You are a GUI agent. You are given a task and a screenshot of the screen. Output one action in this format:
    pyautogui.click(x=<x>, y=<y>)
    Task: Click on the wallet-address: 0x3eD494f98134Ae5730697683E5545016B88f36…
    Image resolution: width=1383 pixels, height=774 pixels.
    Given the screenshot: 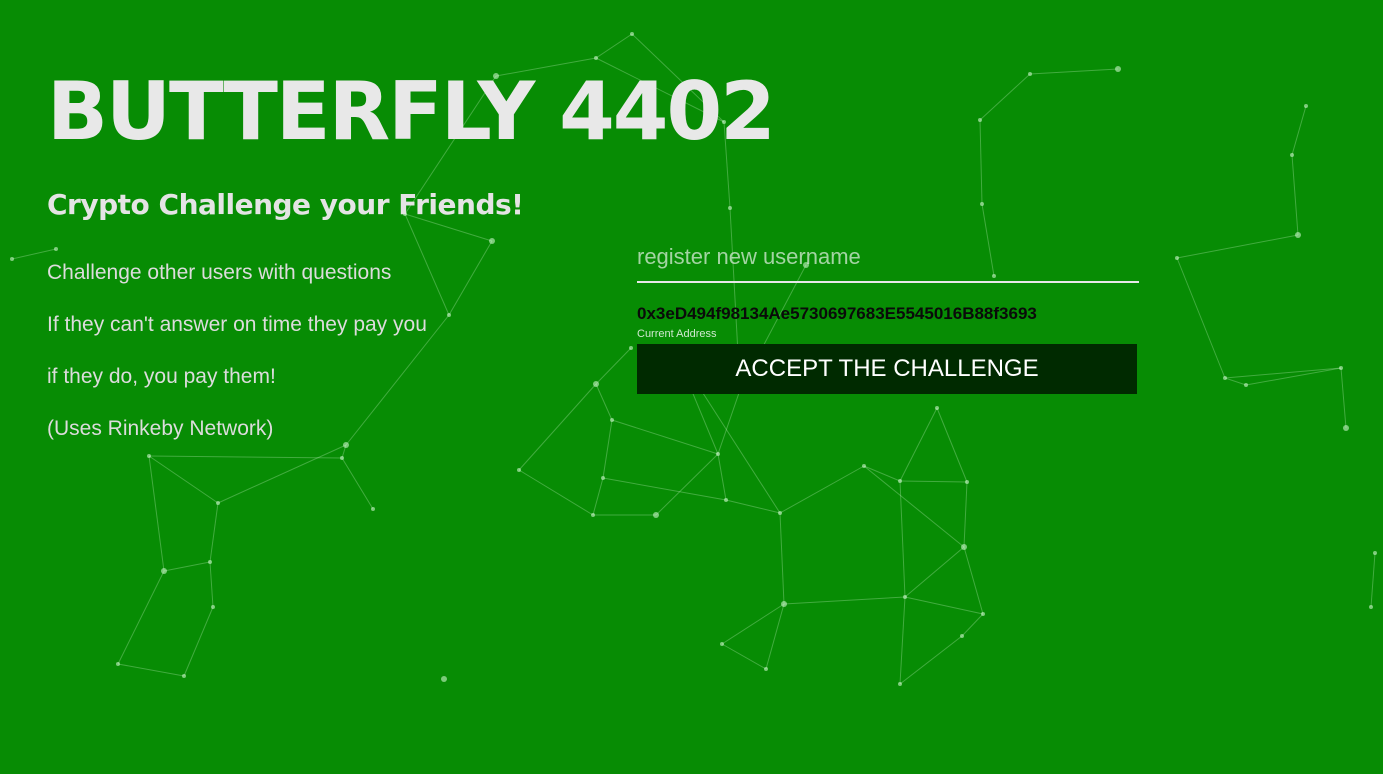 What is the action you would take?
    pyautogui.click(x=837, y=313)
    